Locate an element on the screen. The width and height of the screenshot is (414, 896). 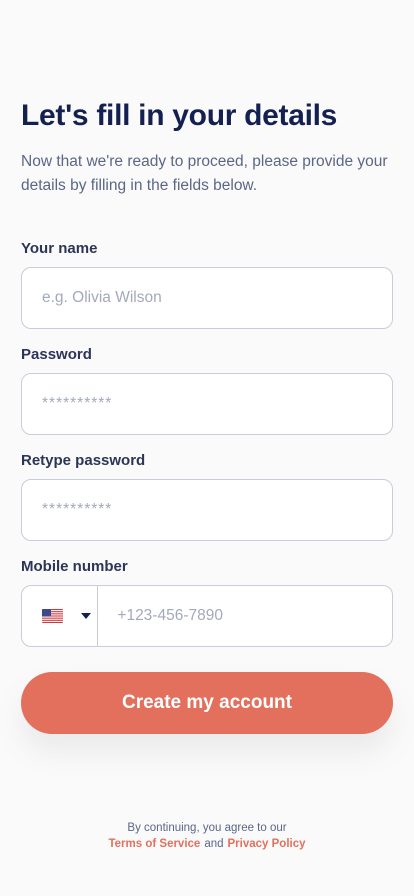
legal-links: Terms of Service and Privacy Policy is located at coordinates (207, 844).